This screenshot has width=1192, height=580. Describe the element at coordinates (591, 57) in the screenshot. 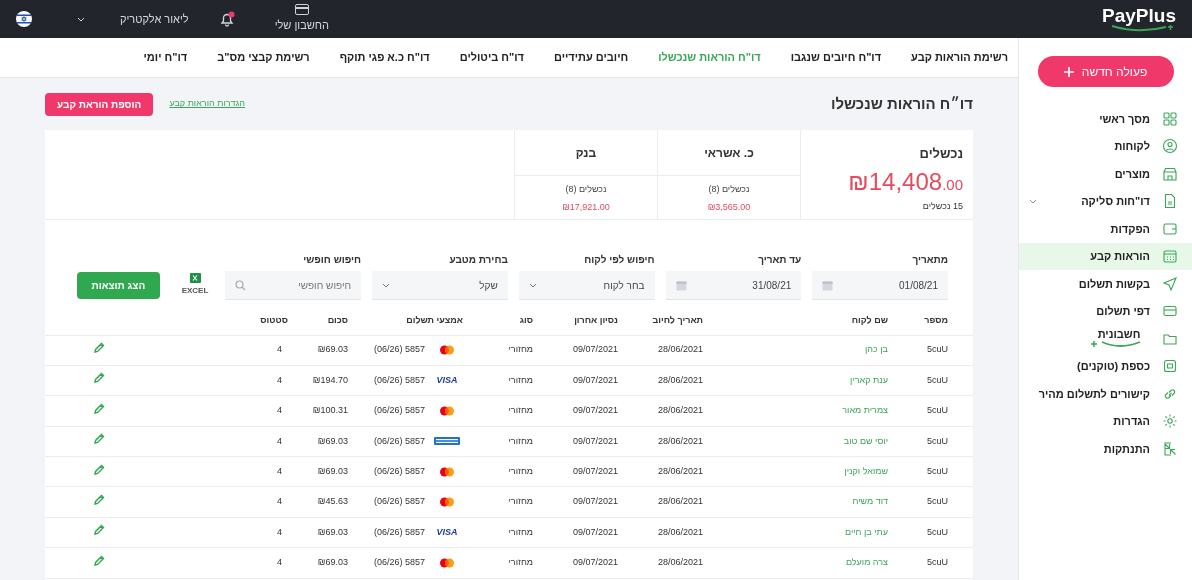

I see `tab: חיובים עתידיים` at that location.